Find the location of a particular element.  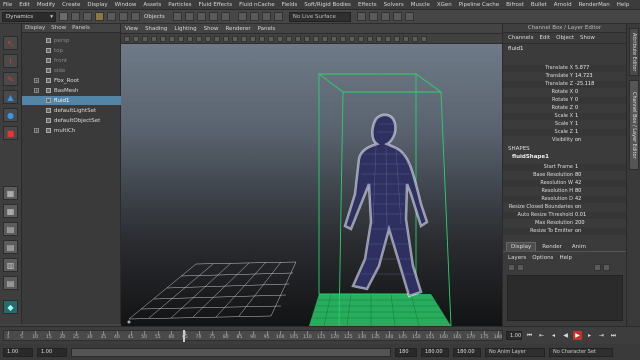

rotate-tool-icon: ● is located at coordinates (10, 115).